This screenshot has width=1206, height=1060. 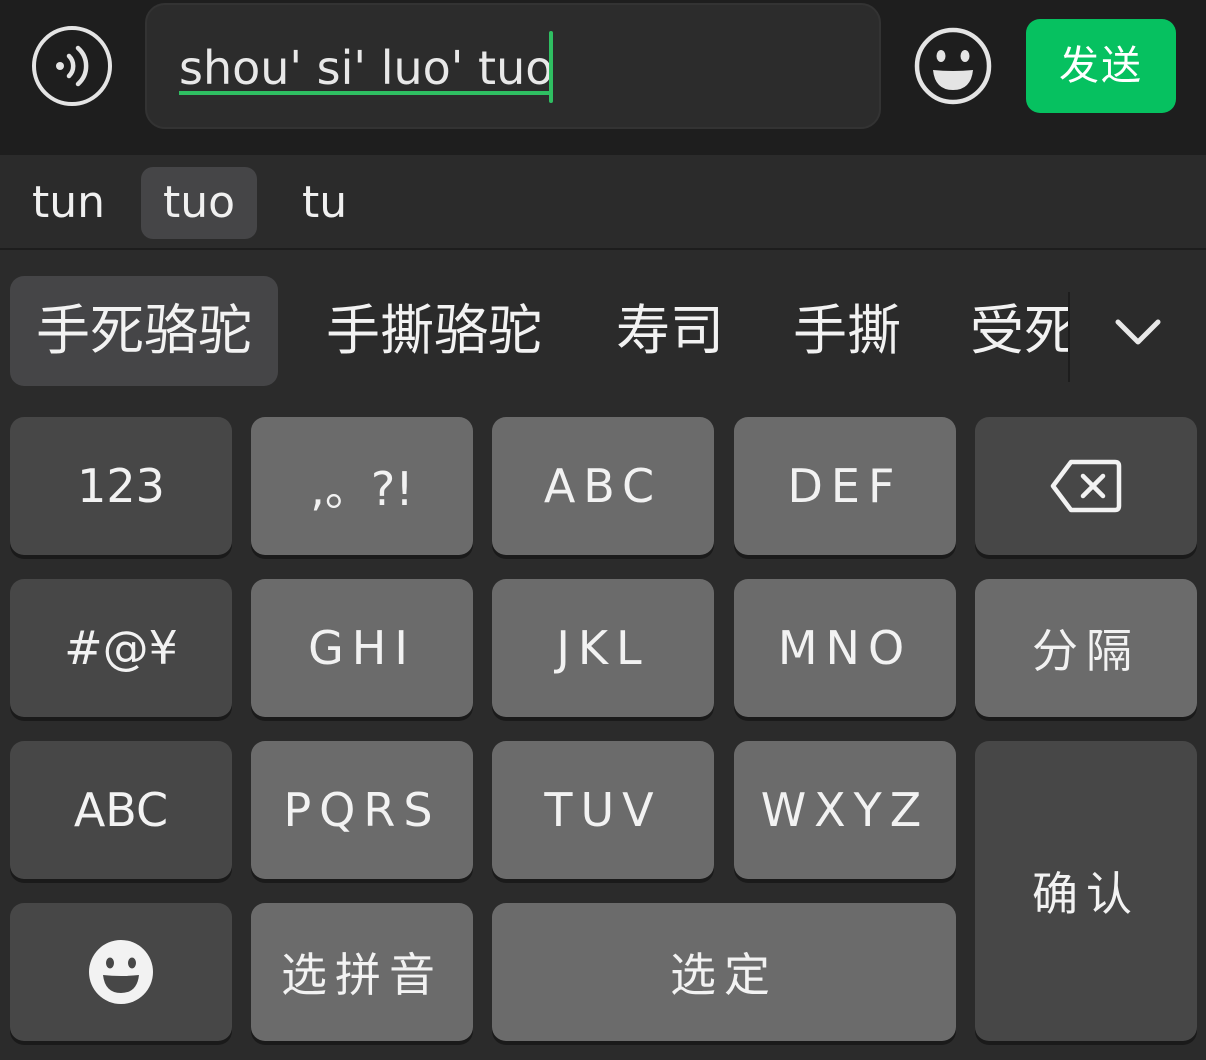 I want to click on input-bar: shou' si' luo' tuo 发送, so click(x=603, y=77).